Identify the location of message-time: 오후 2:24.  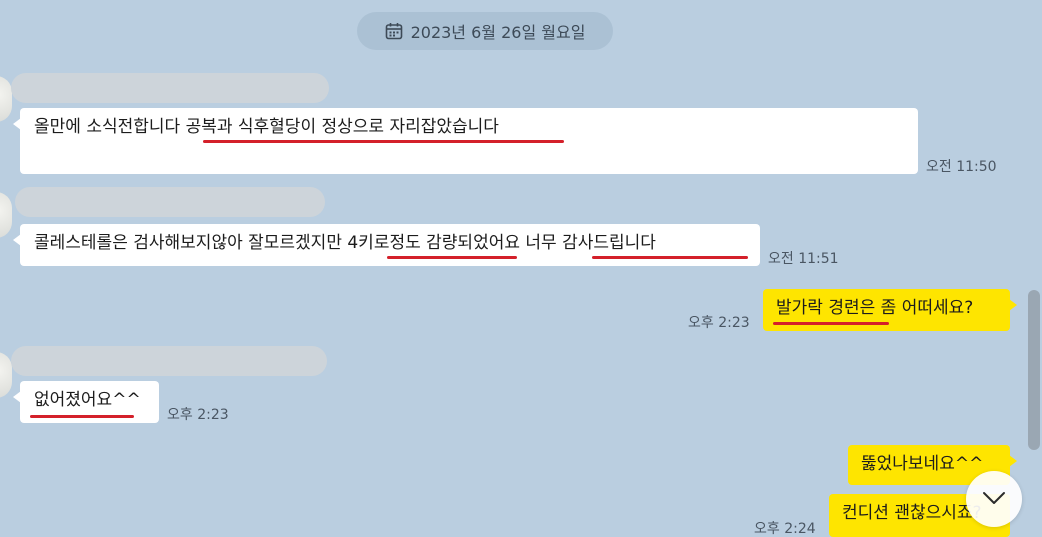
(785, 529).